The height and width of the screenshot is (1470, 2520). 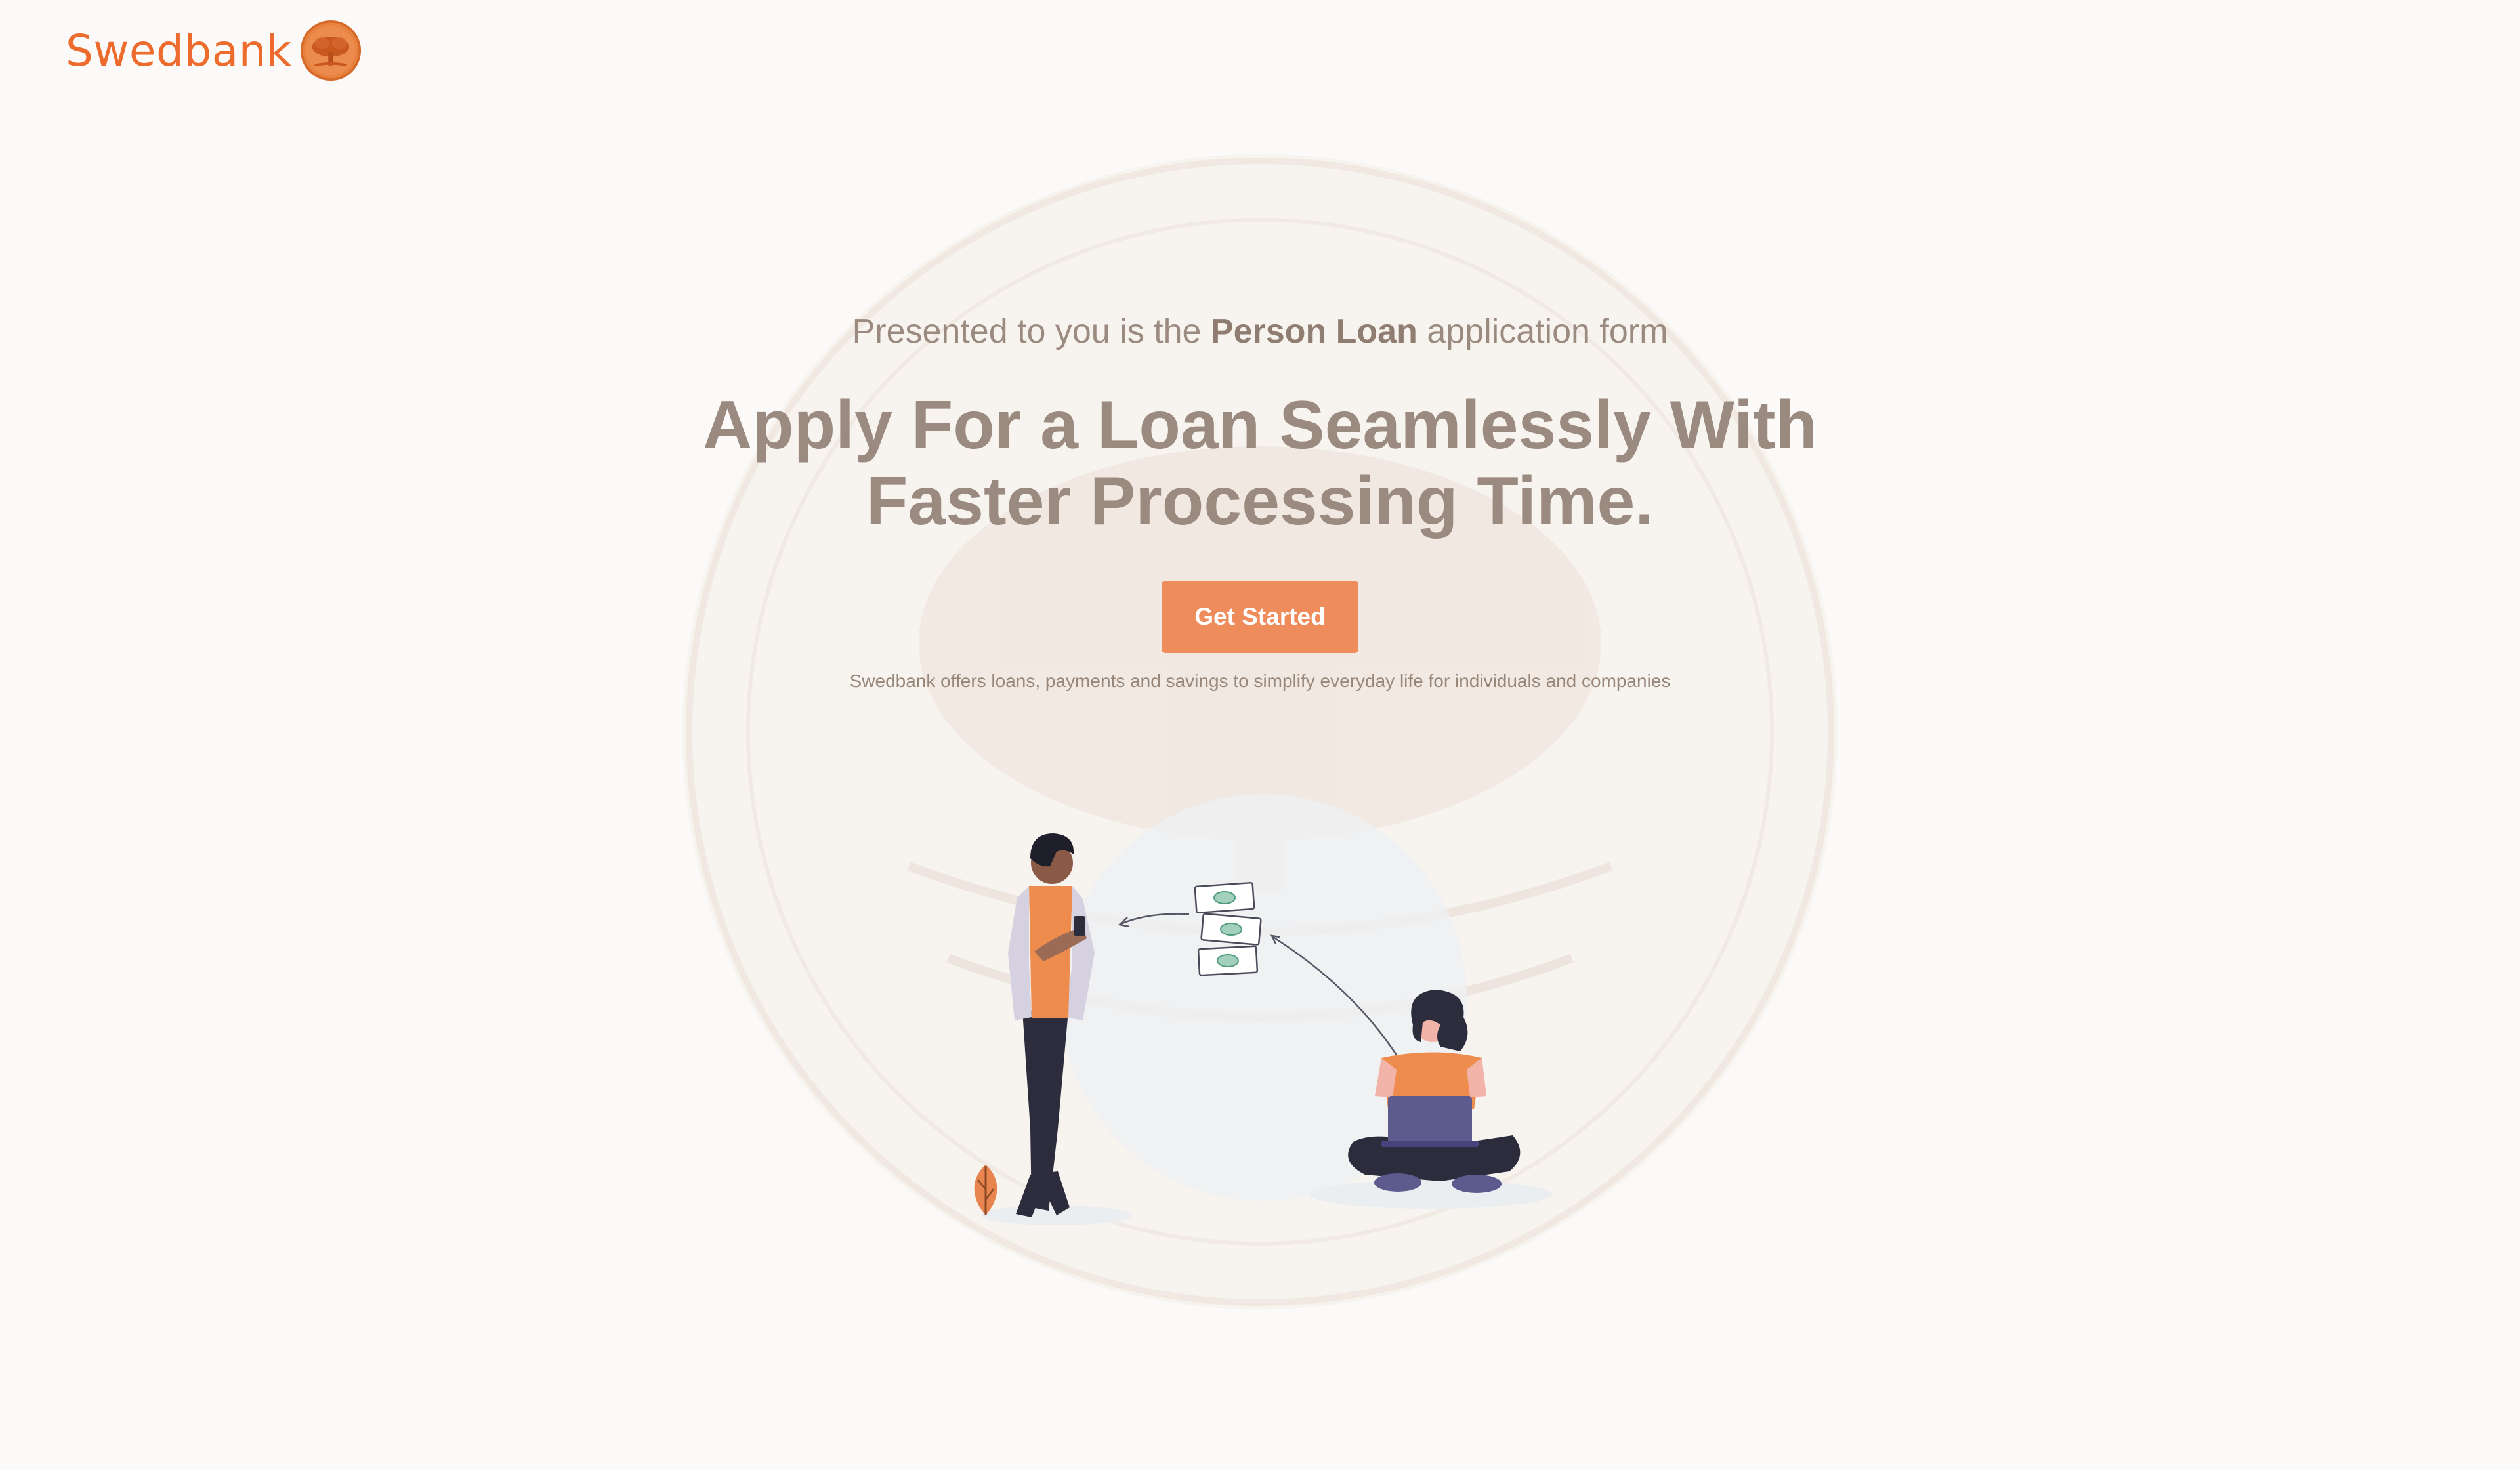 What do you see at coordinates (1263, 1009) in the screenshot?
I see `money-transfer-illustration` at bounding box center [1263, 1009].